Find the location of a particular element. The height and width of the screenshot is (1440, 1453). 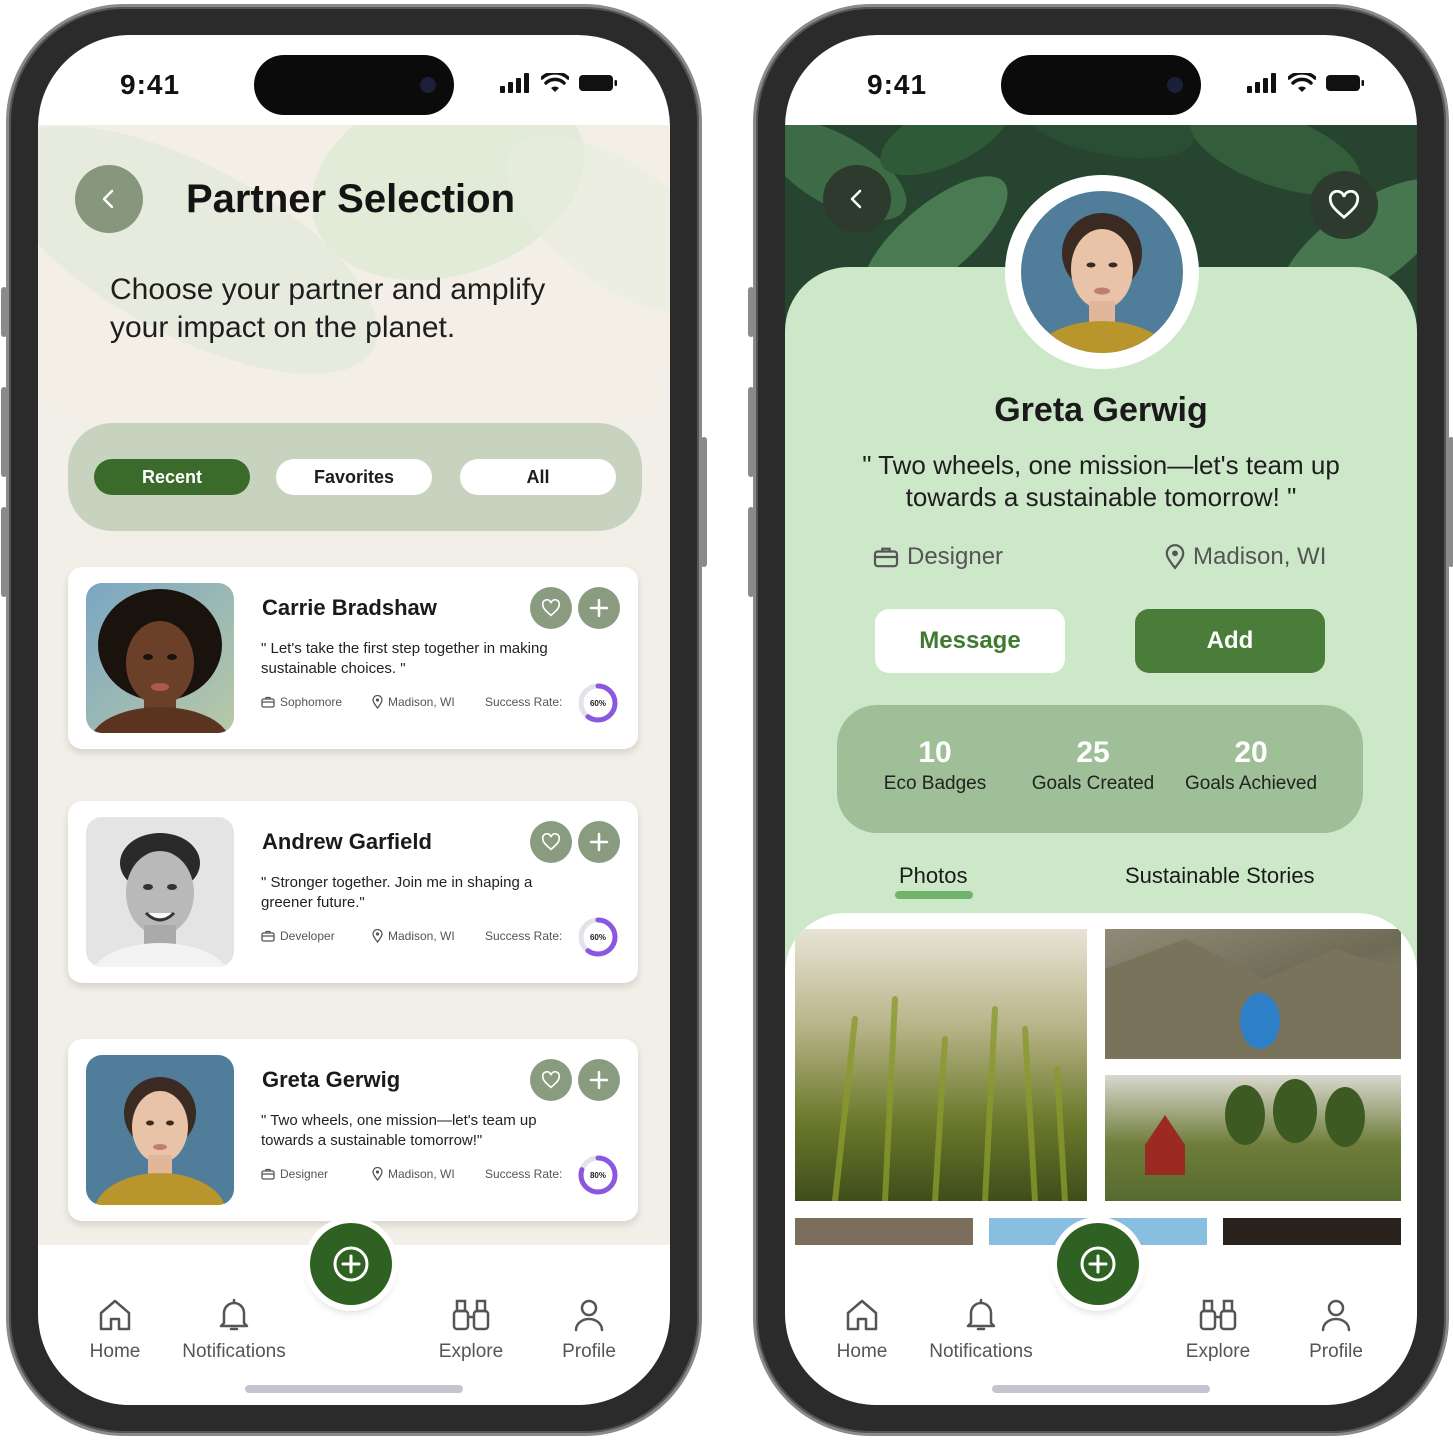

tab-favorites: Favorites is located at coordinates (354, 477).